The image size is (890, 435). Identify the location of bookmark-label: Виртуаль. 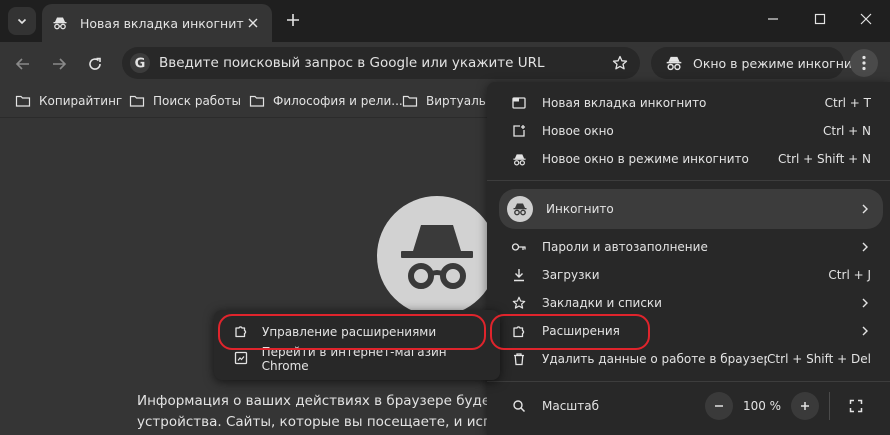
(456, 101).